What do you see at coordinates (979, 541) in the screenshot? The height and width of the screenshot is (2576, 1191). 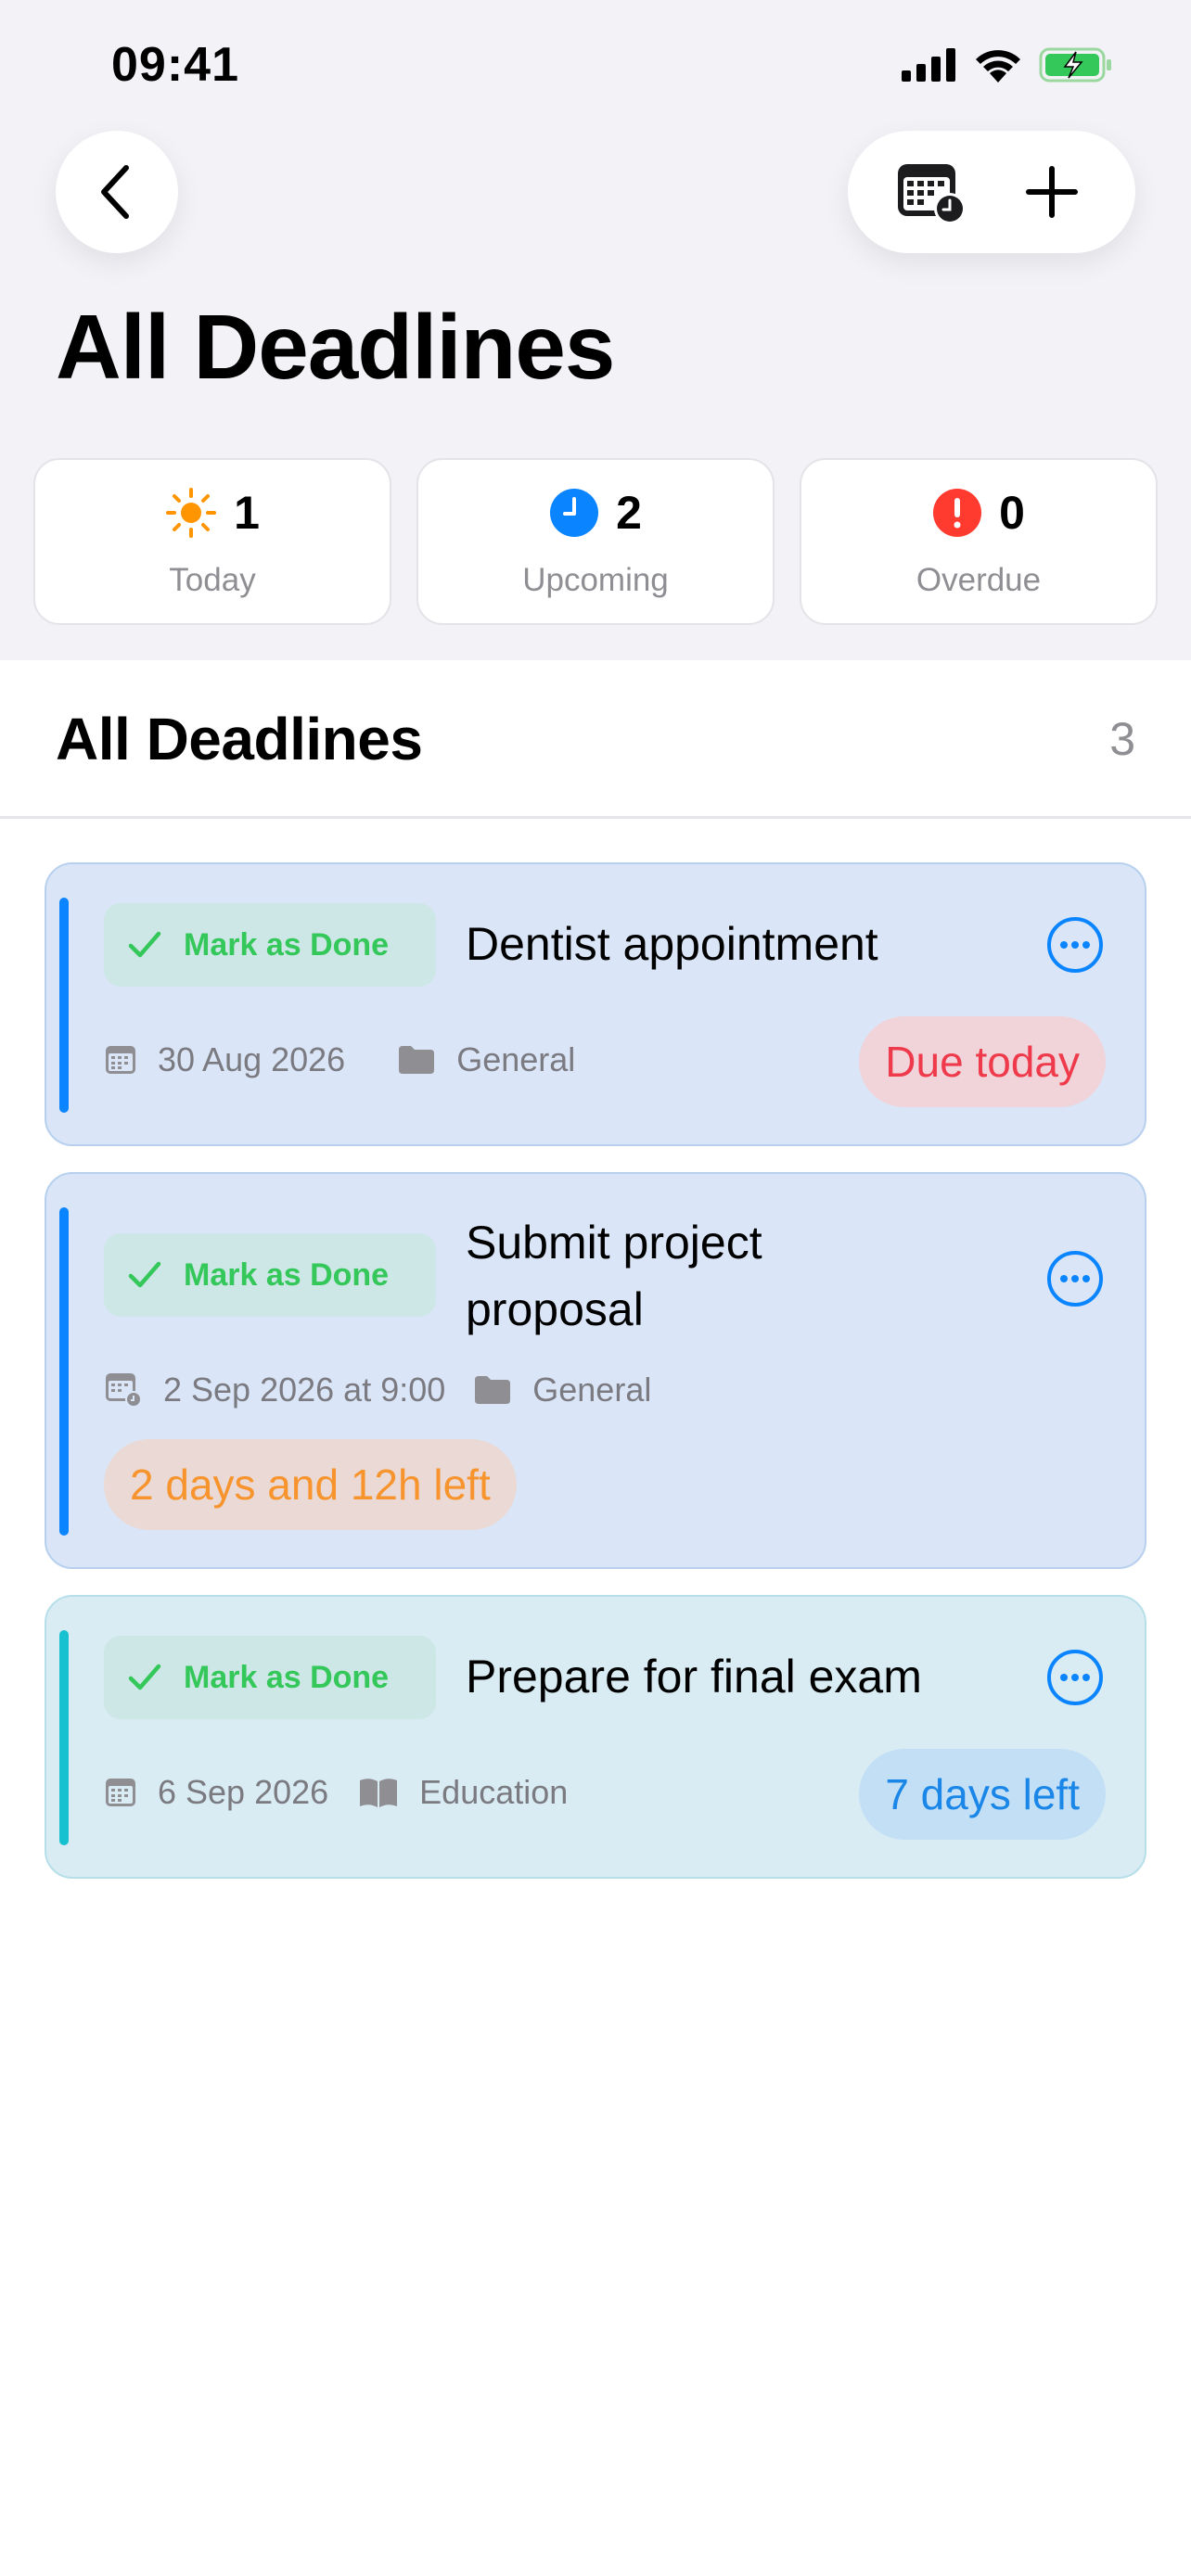 I see `stat-card-overdue: 0 Overdue` at bounding box center [979, 541].